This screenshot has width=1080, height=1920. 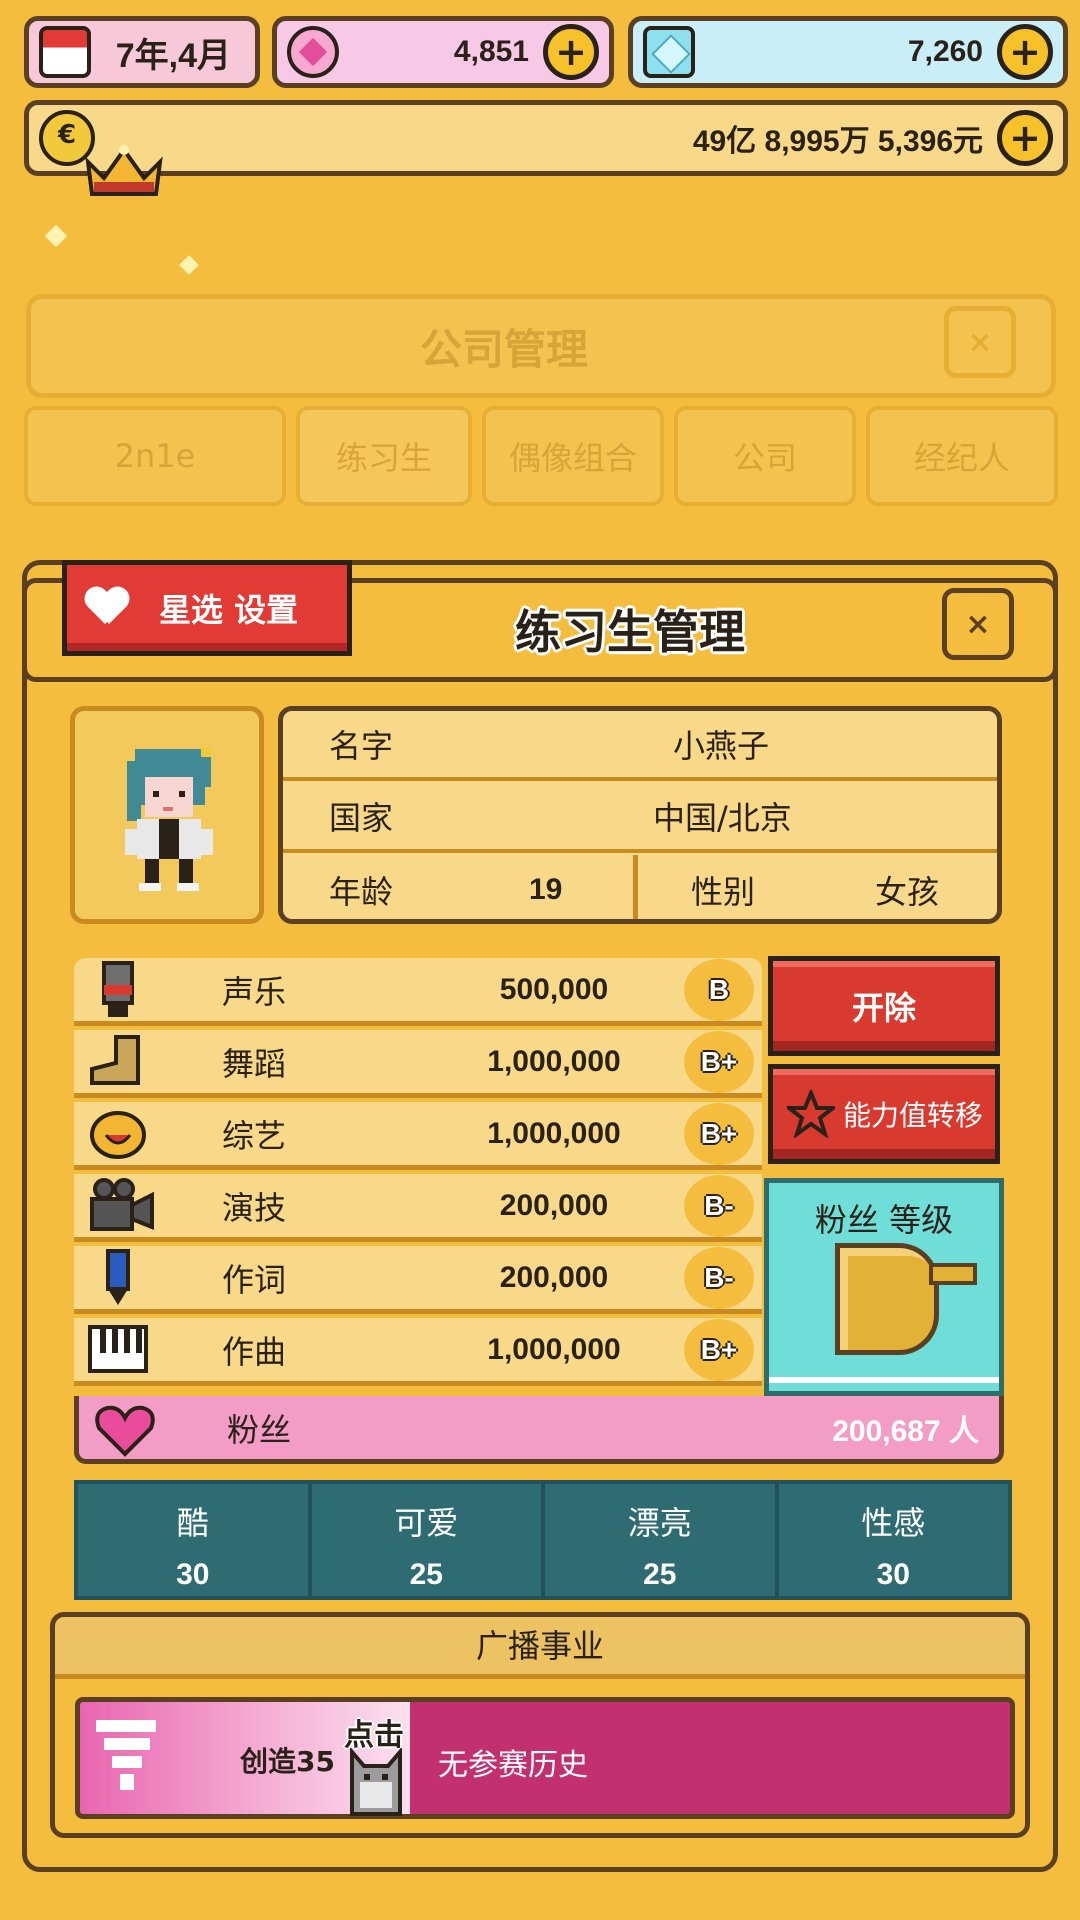 I want to click on gender-value: 女孩, so click(x=907, y=892).